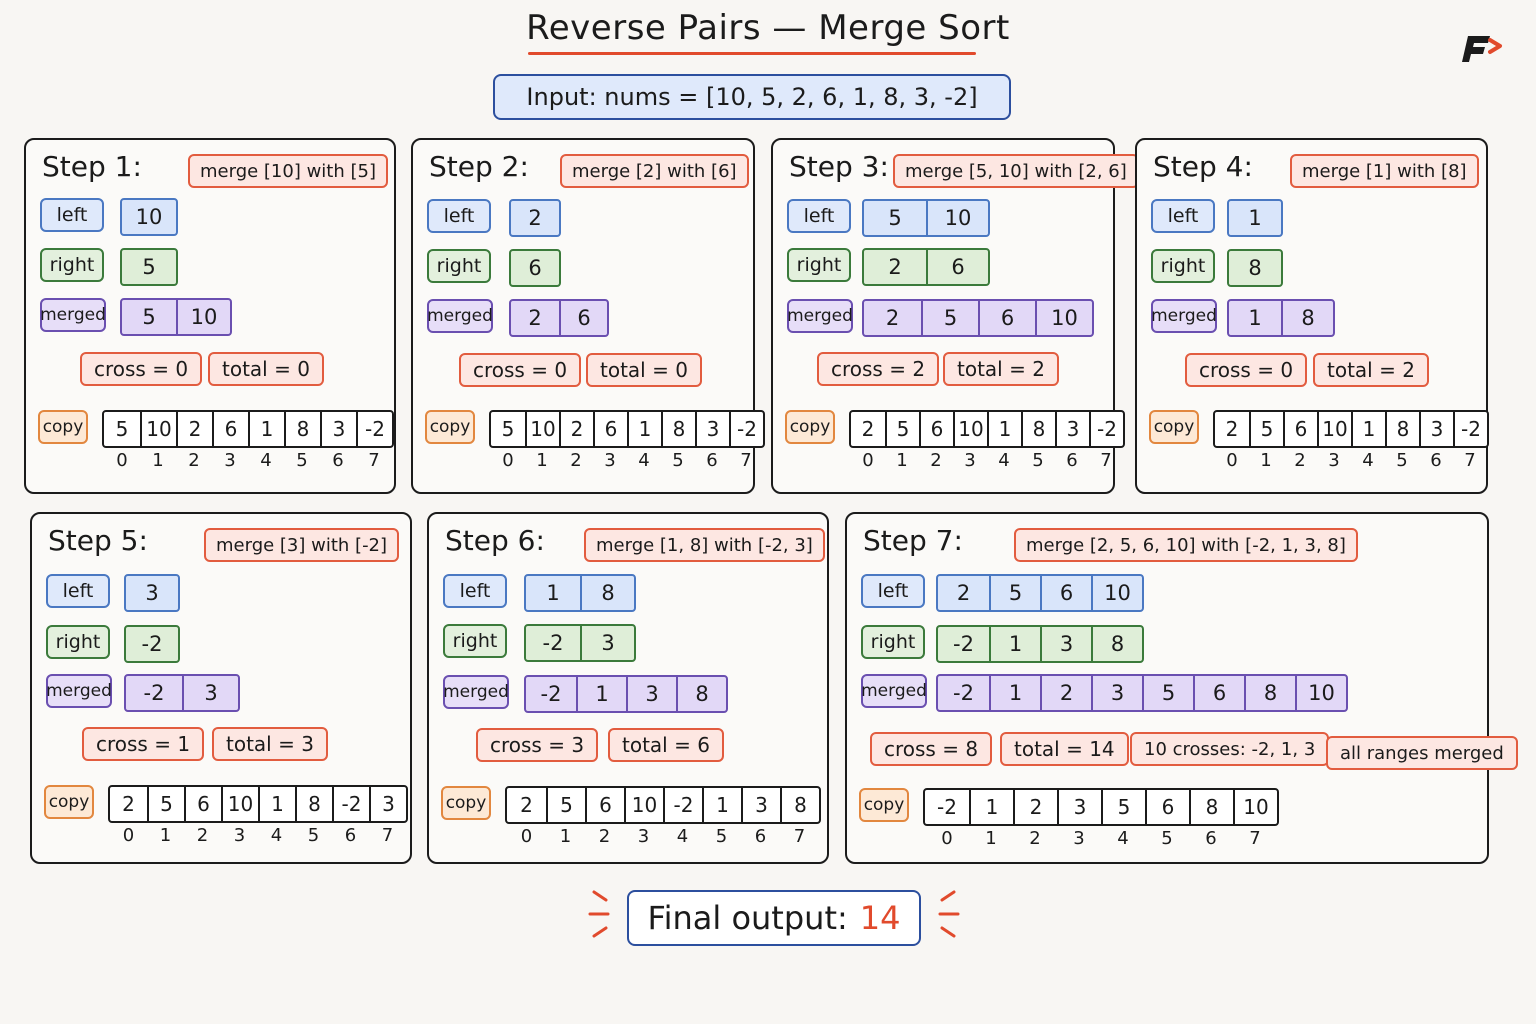  Describe the element at coordinates (774, 918) in the screenshot. I see `final-output-box: Final output: 14` at that location.